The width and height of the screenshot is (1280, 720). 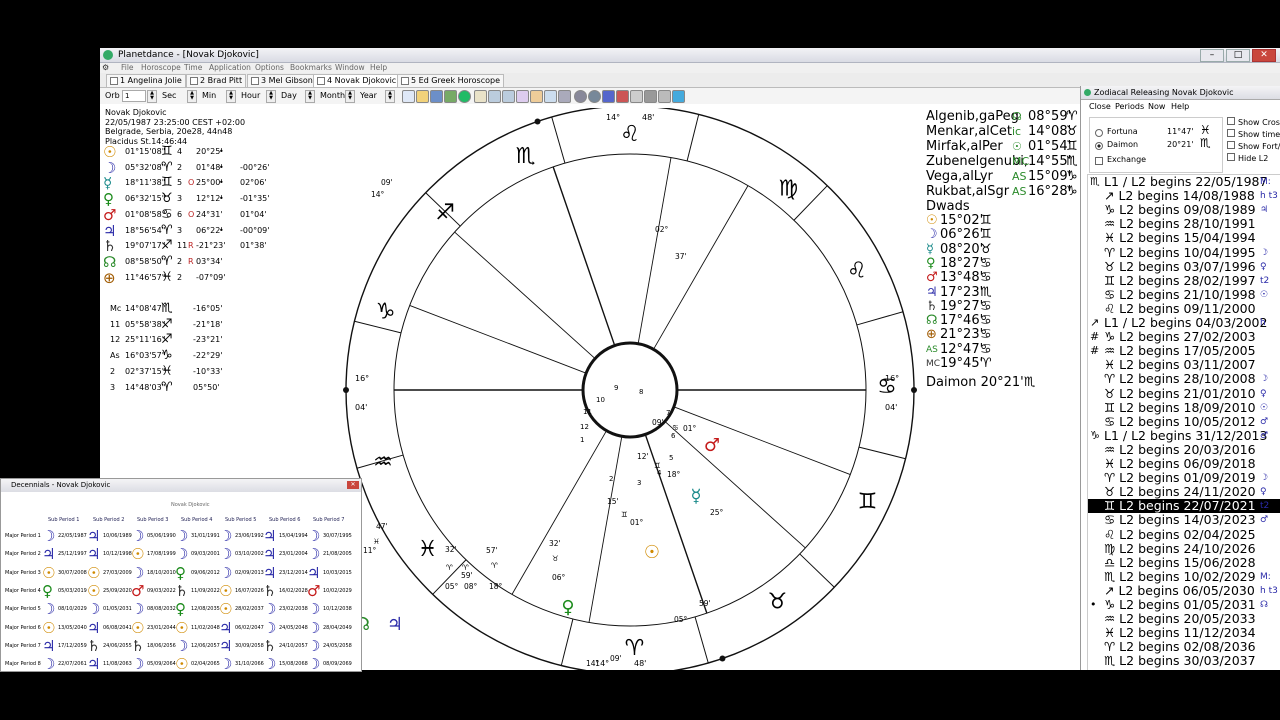 I want to click on menu-bookmarks: Bookmarks, so click(x=311, y=68).